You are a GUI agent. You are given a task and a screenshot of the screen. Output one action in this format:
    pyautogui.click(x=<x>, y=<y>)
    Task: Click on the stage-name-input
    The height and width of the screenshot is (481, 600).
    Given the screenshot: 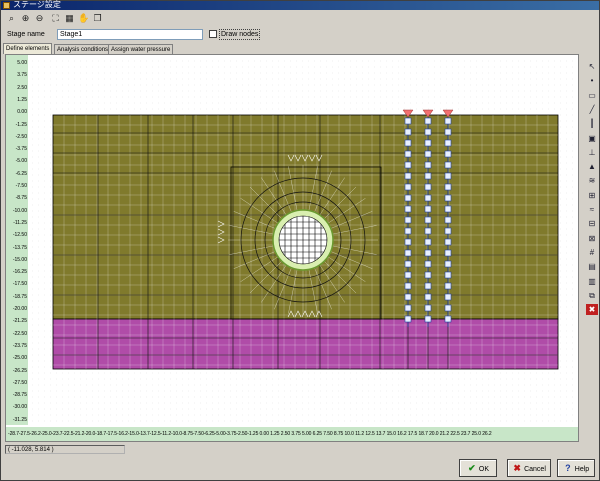 What is the action you would take?
    pyautogui.click(x=130, y=34)
    